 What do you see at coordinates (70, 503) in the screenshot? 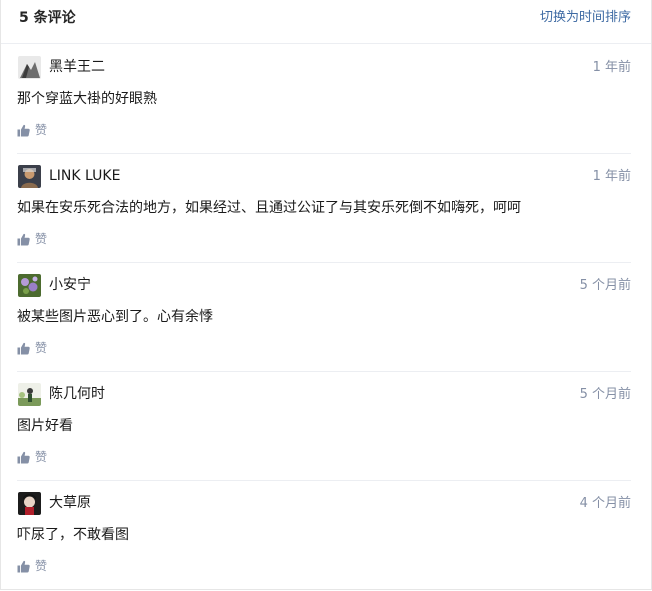
I see `comment-author: 大草原` at bounding box center [70, 503].